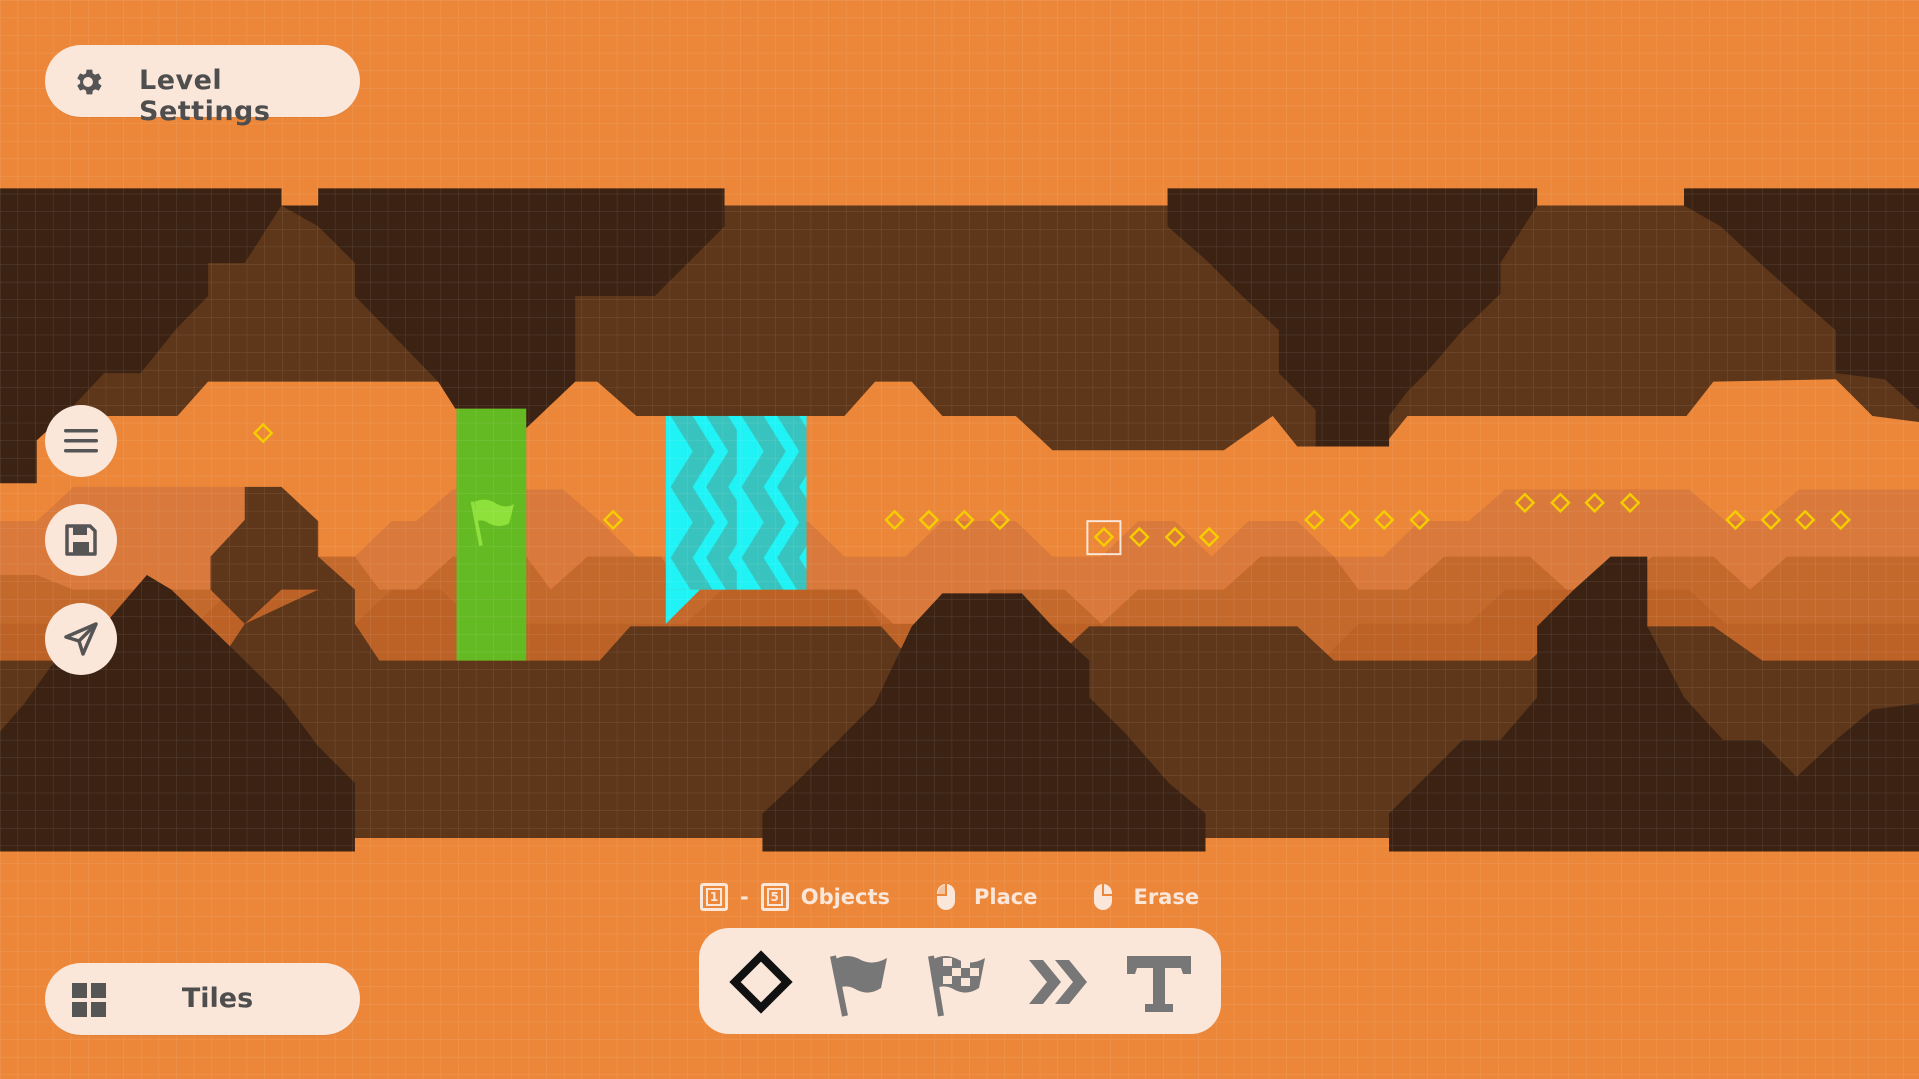 This screenshot has width=1919, height=1079. Describe the element at coordinates (217, 998) in the screenshot. I see `tiles-label: Tiles` at that location.